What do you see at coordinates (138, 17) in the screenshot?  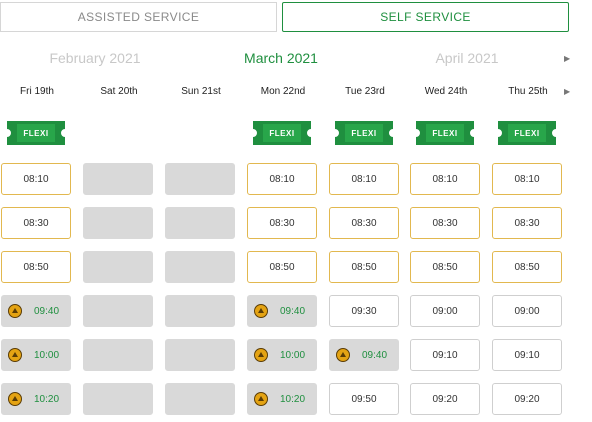 I see `tab-assisted-service: ASSISTED SERVICE` at bounding box center [138, 17].